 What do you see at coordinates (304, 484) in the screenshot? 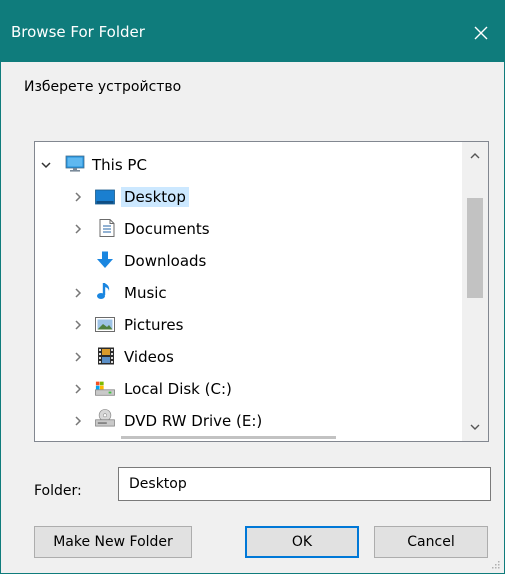
I see `folder-input` at bounding box center [304, 484].